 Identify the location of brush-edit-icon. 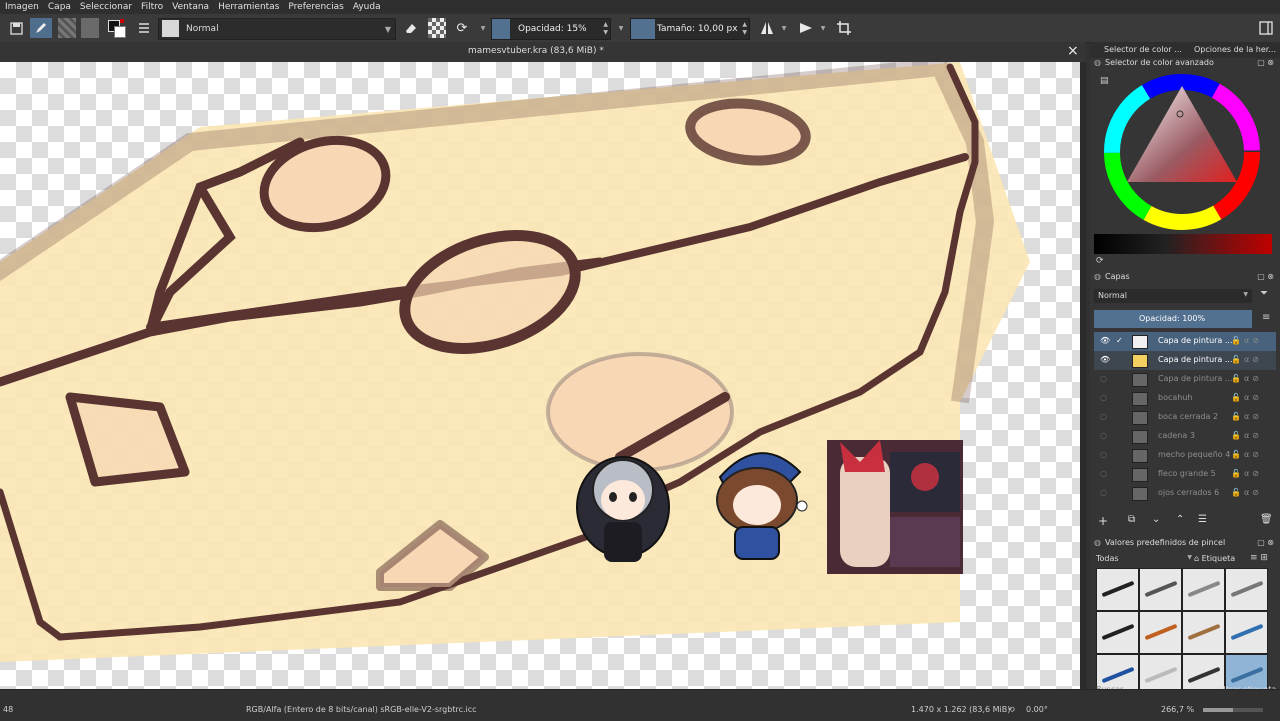
(41, 28).